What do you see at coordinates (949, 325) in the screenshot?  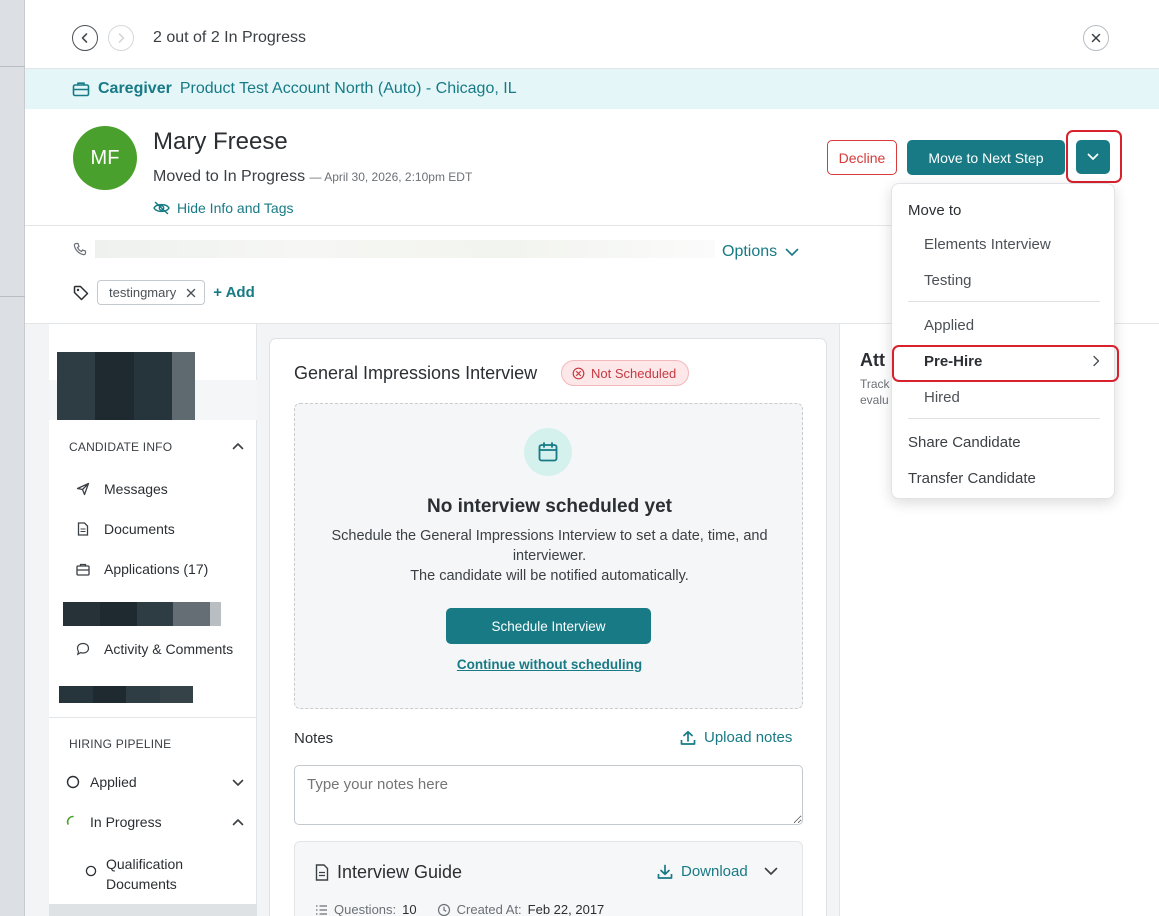 I see `menu-item-applied: Applied` at bounding box center [949, 325].